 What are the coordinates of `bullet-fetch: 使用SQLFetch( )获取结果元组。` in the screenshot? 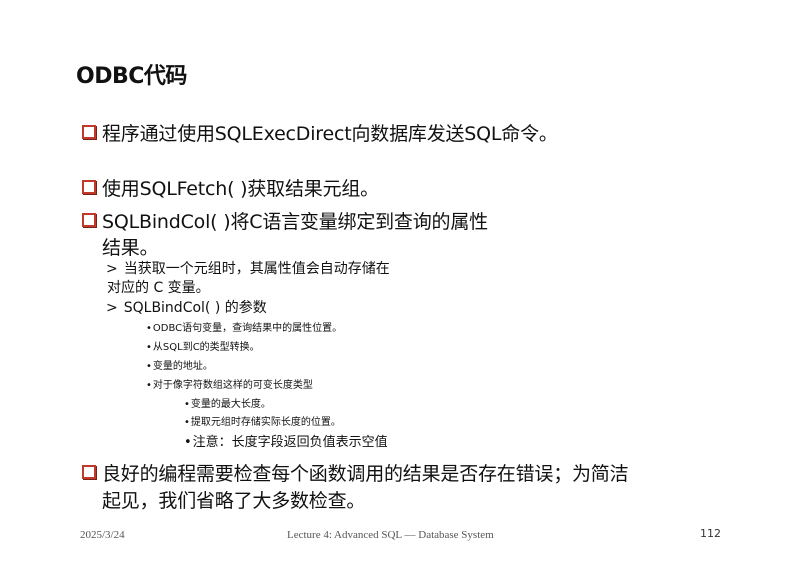 It's located at (230, 187).